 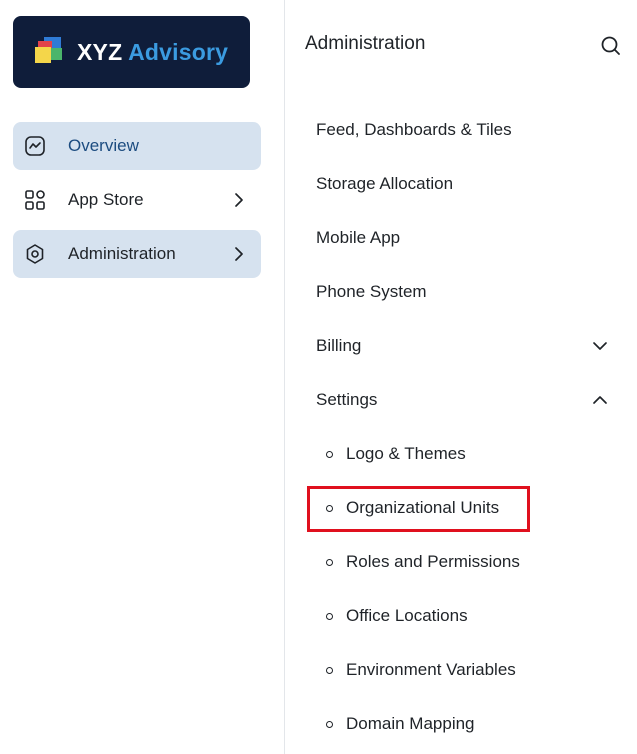 I want to click on chart-icon, so click(x=35, y=146).